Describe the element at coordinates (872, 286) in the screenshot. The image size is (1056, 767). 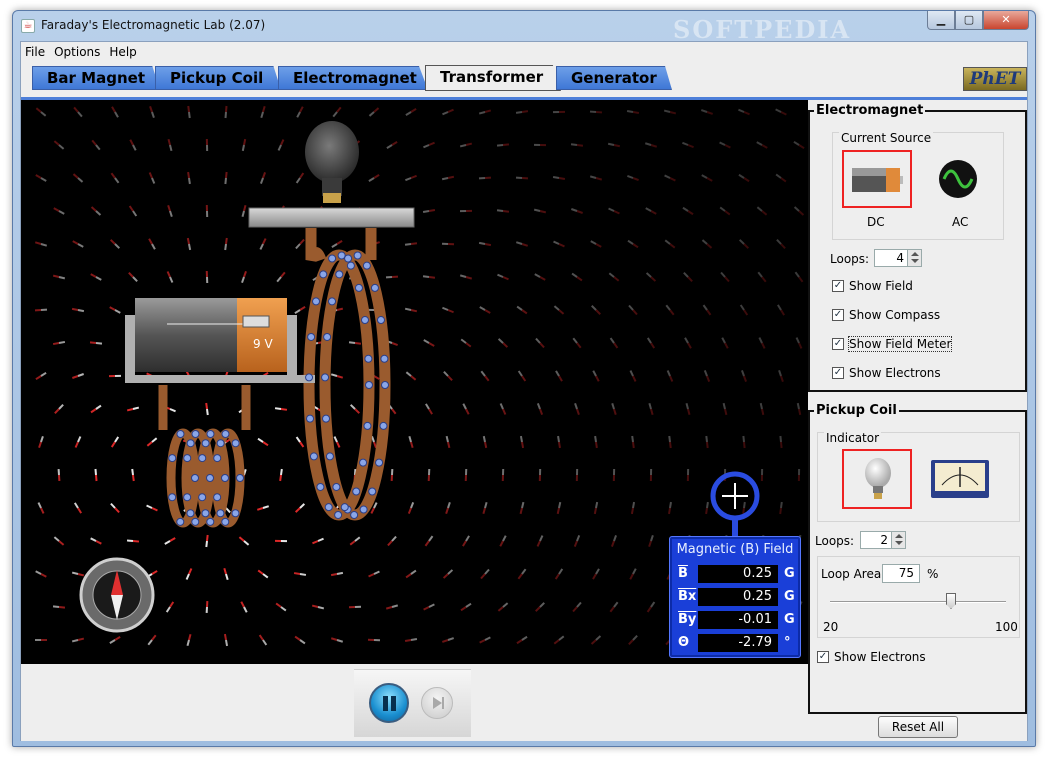
I see `show-field-checkbox: ✓ Show Field` at that location.